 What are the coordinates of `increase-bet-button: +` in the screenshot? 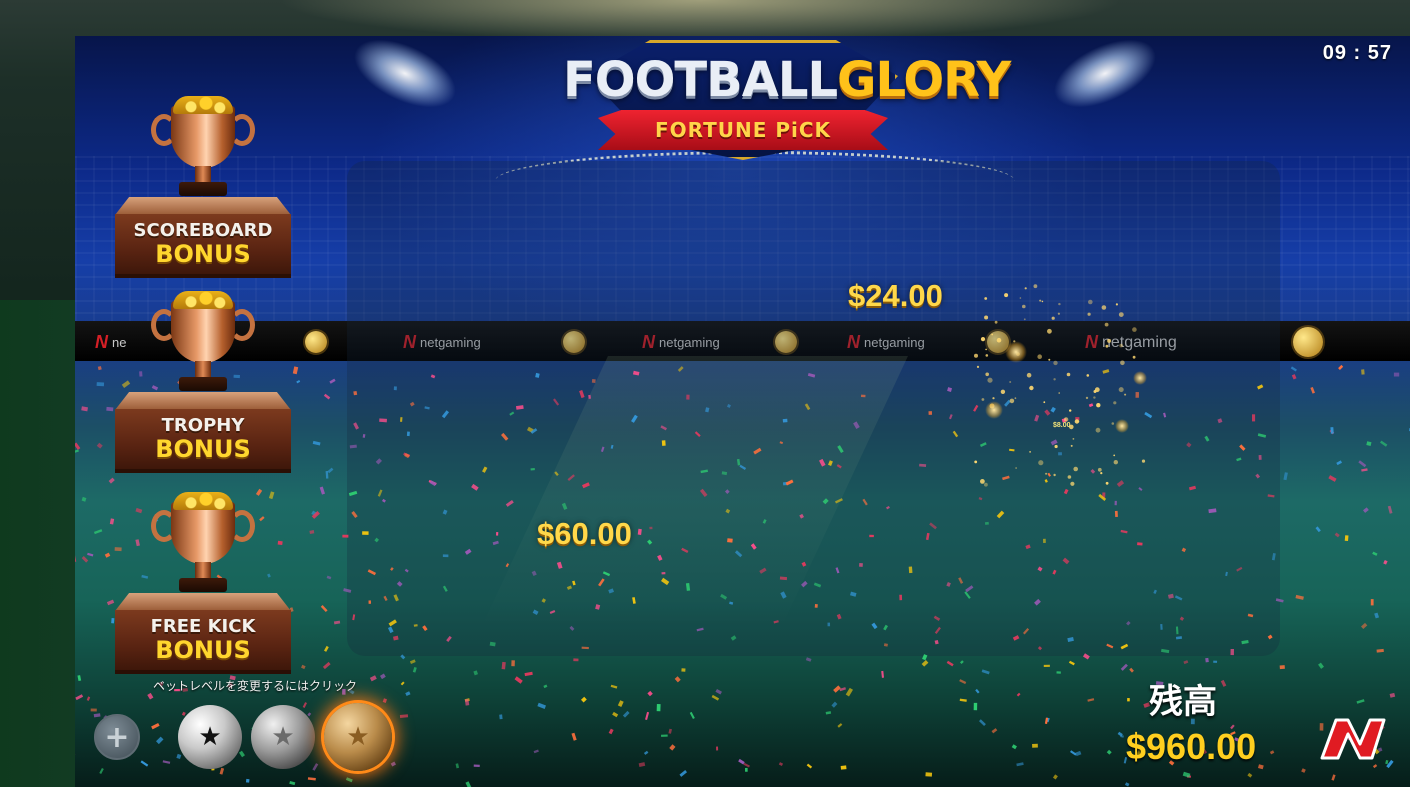 It's located at (117, 737).